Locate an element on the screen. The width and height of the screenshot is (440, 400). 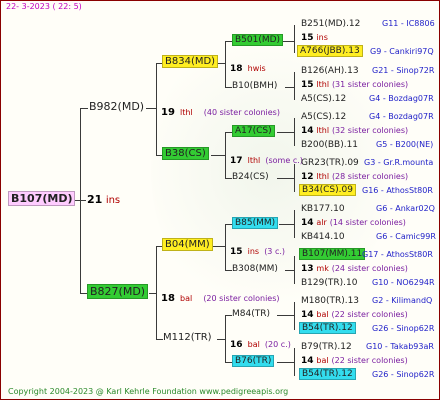
gen4-queen-id: B501(MD) is located at coordinates (258, 40).